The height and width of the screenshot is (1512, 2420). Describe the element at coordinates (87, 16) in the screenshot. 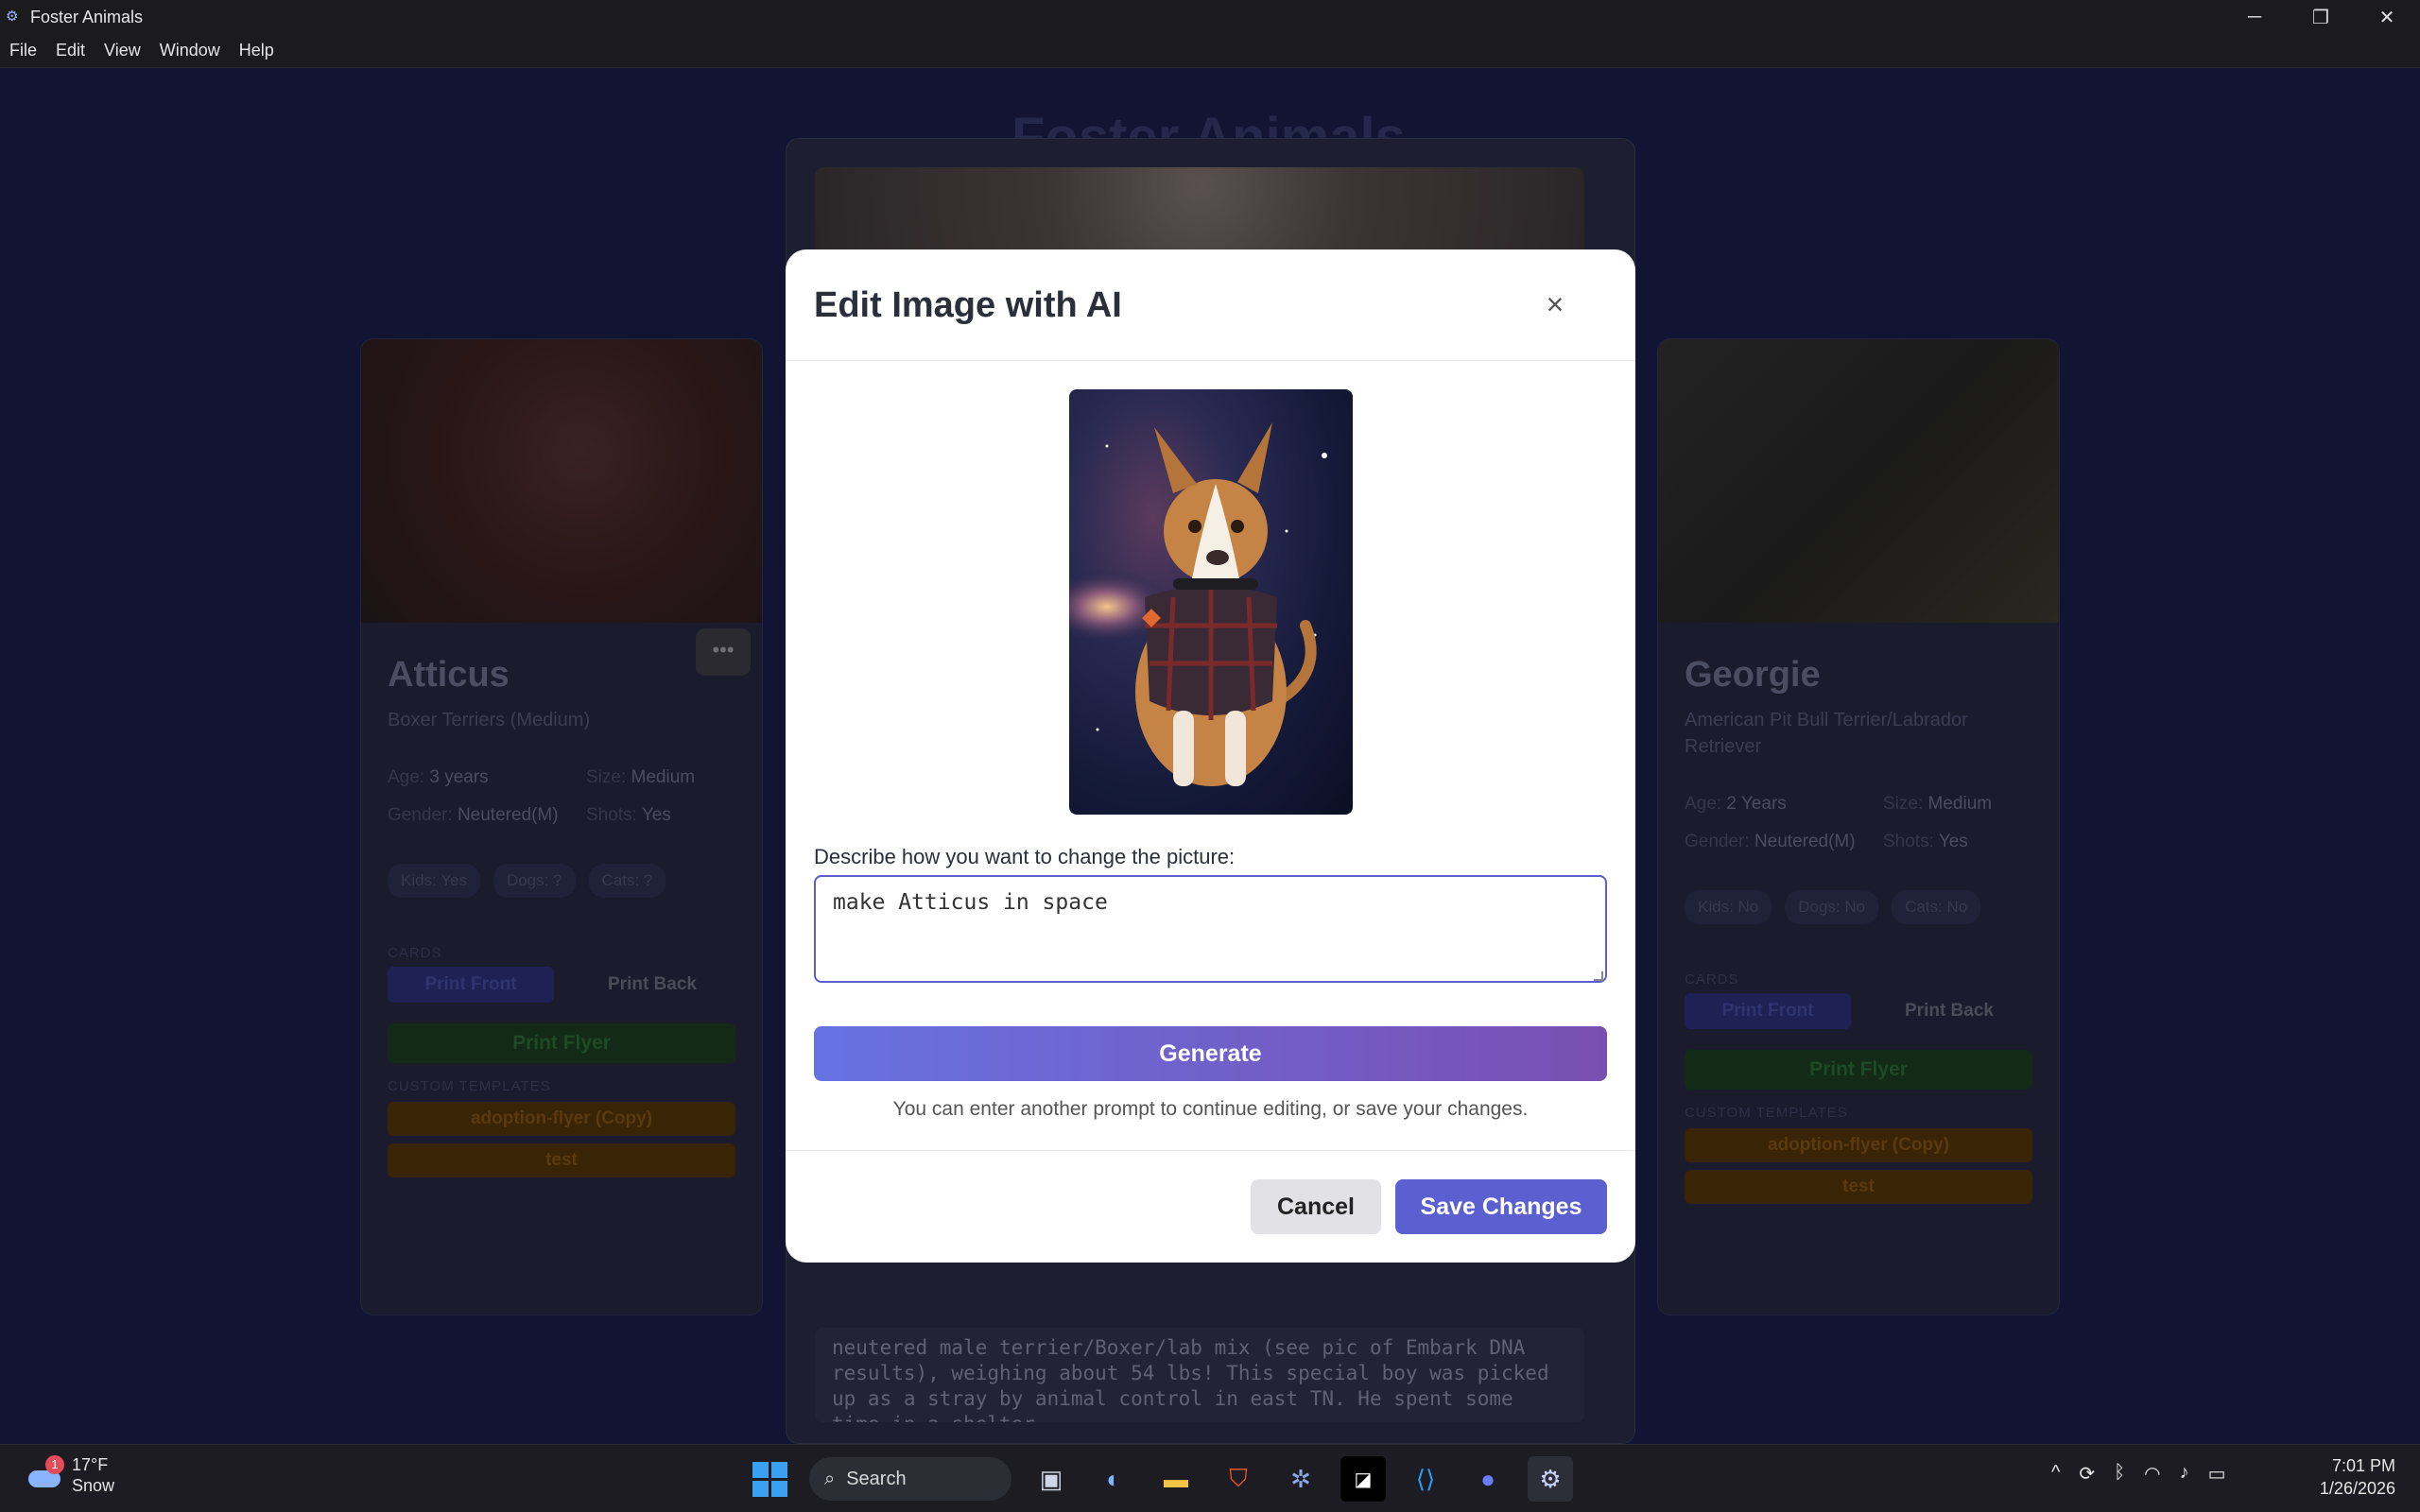

I see `window-title: Foster Animals` at that location.